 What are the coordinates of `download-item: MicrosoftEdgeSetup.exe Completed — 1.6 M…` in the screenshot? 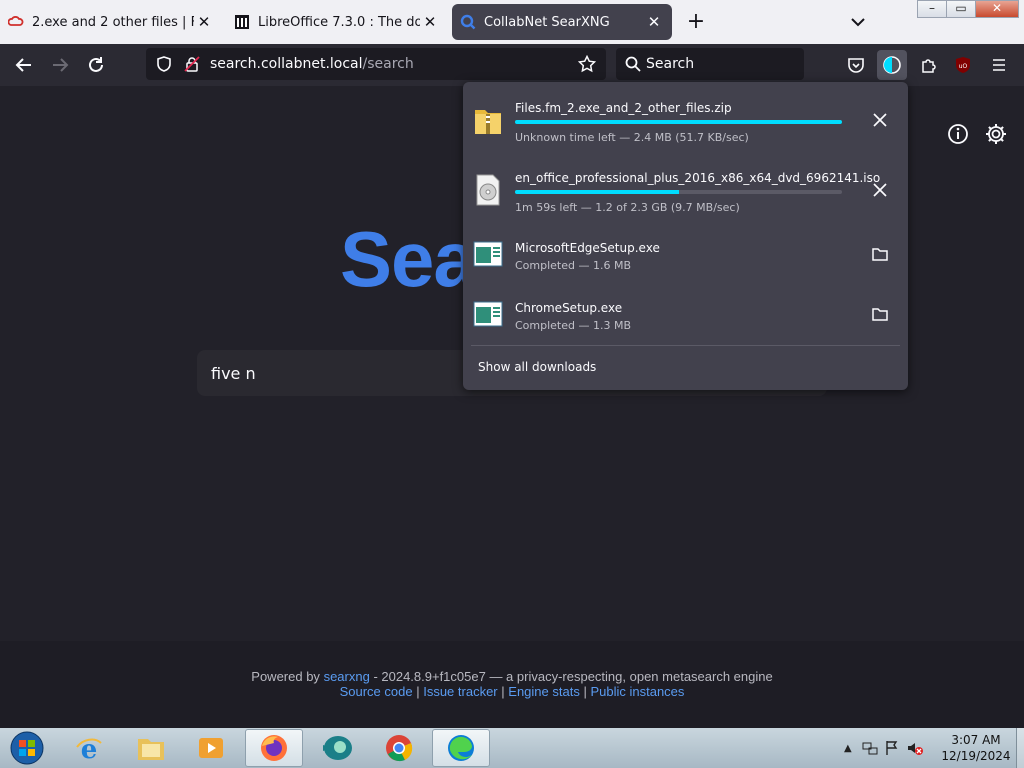 It's located at (685, 256).